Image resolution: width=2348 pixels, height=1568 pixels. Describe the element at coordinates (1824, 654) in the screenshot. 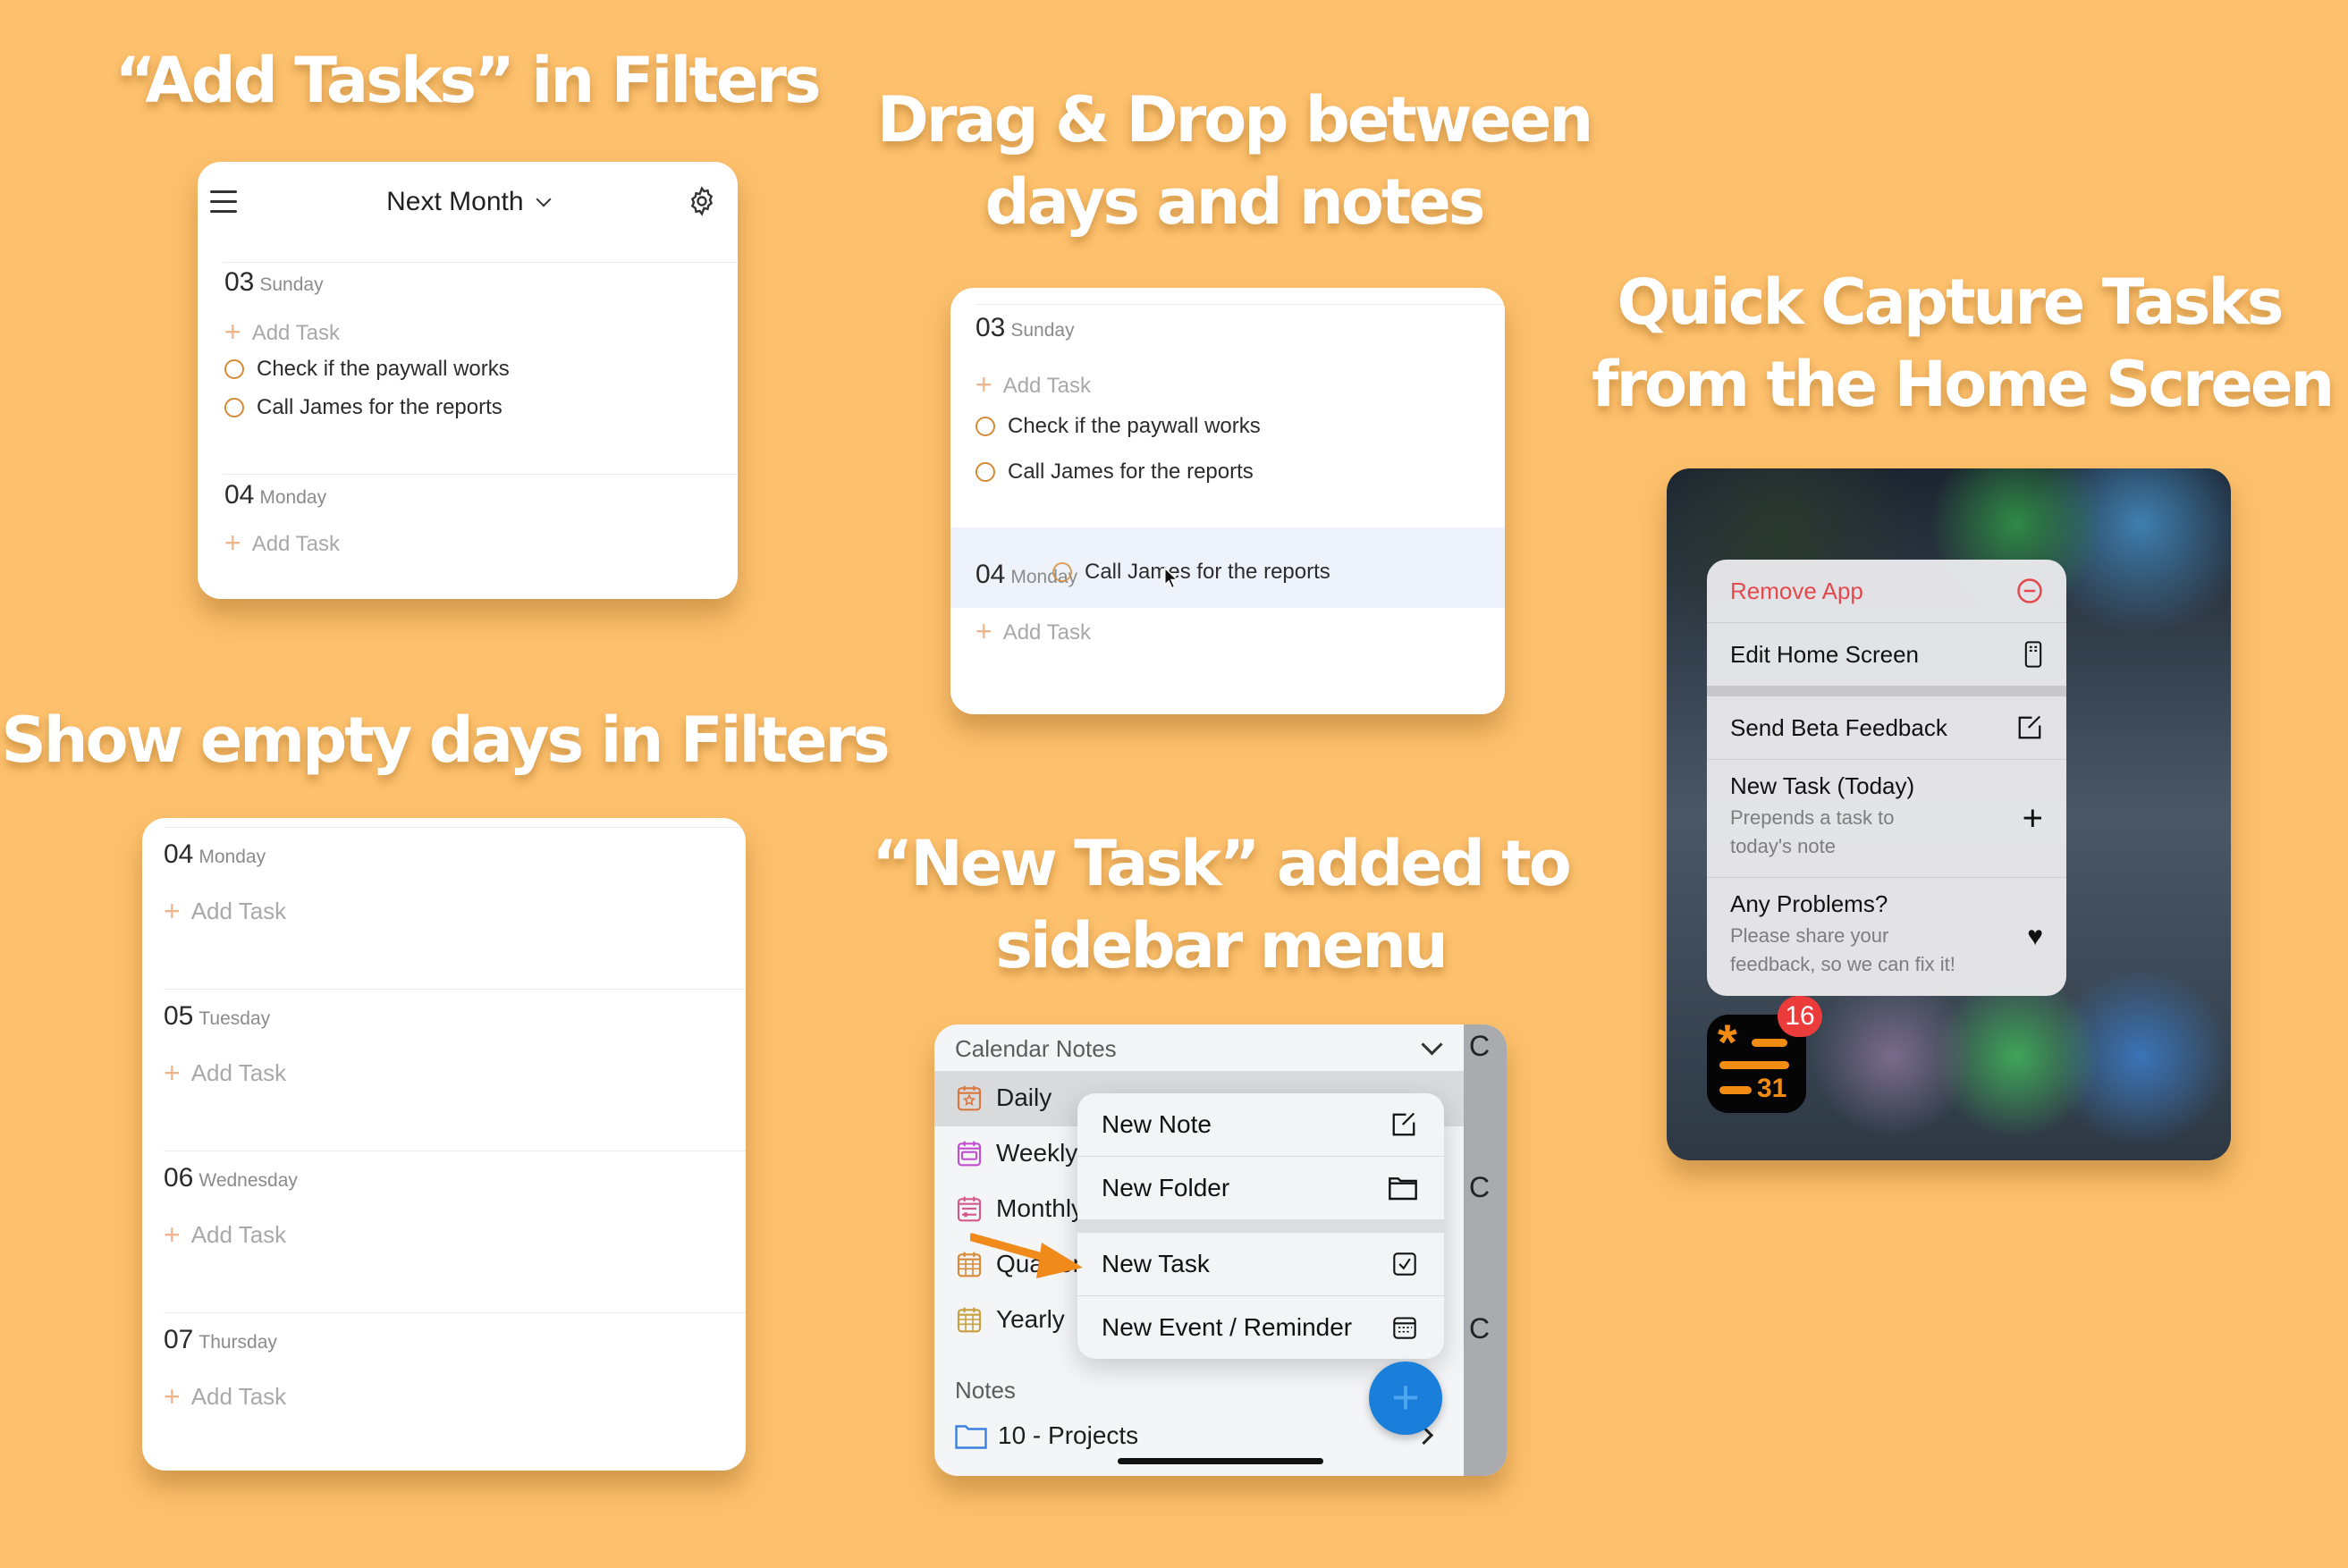

I see `quick-action-label: Edit Home Screen` at that location.